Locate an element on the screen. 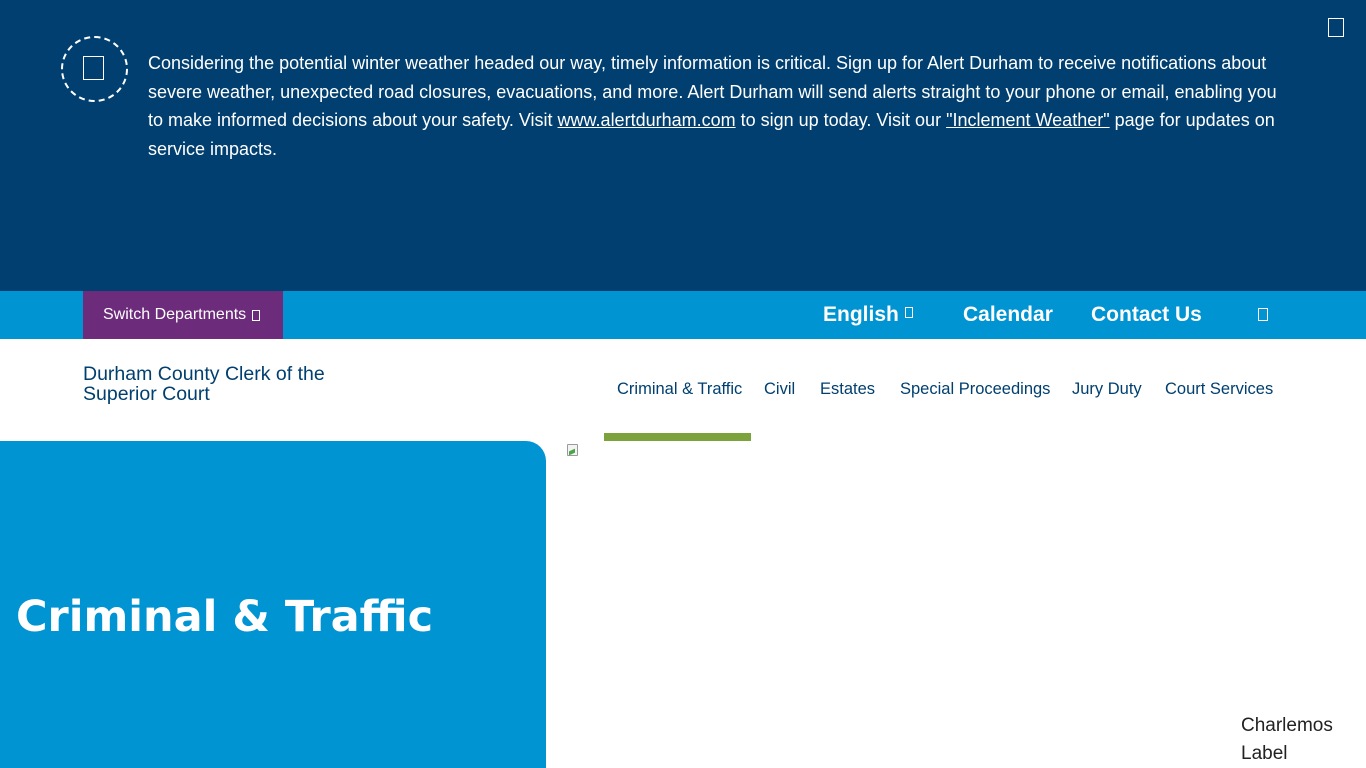  nav-active-indicator is located at coordinates (677, 437).